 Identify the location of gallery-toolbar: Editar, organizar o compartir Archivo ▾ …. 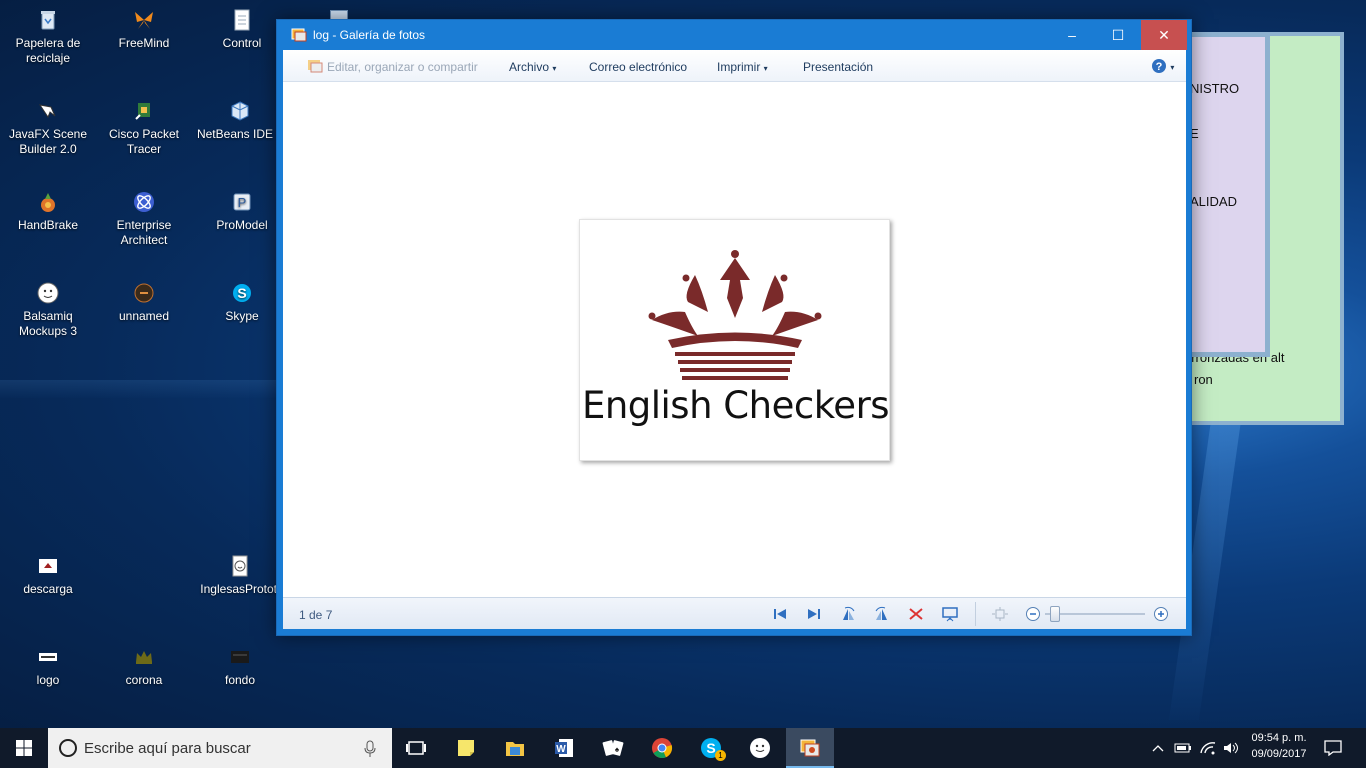
(734, 66).